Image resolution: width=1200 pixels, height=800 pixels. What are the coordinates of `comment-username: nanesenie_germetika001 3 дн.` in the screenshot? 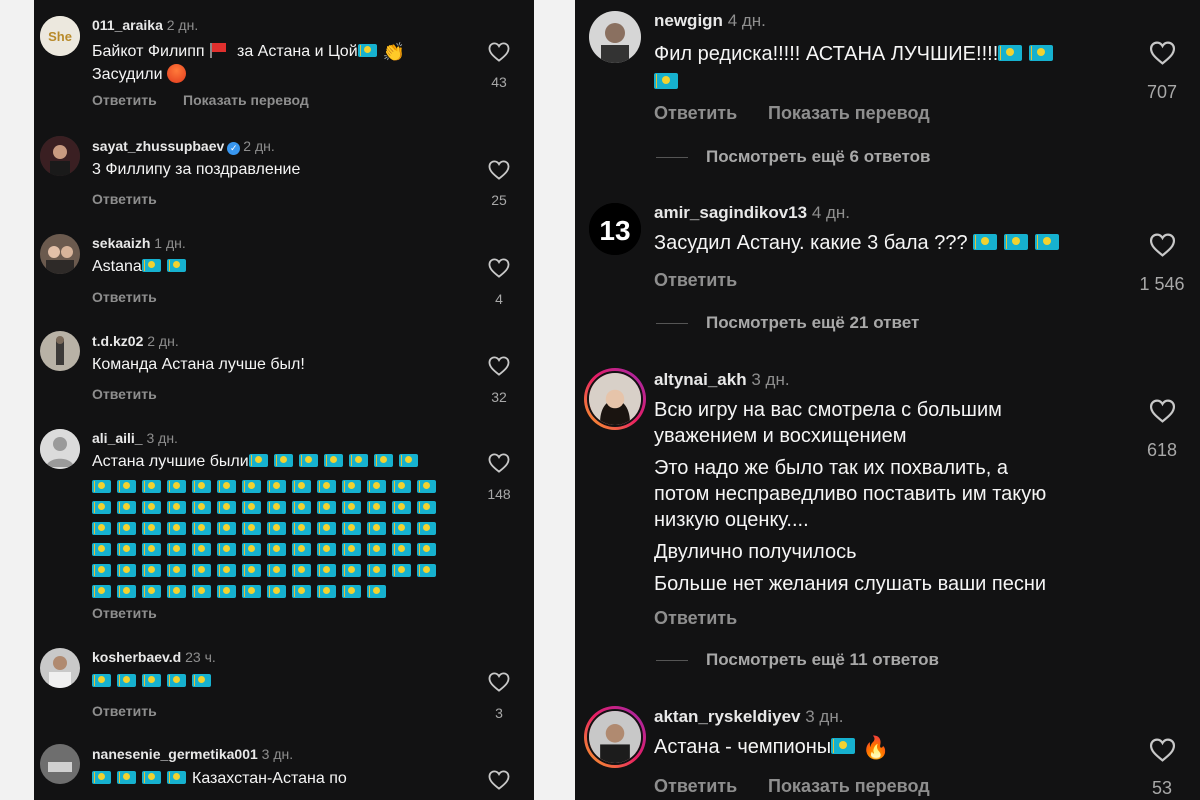 It's located at (192, 754).